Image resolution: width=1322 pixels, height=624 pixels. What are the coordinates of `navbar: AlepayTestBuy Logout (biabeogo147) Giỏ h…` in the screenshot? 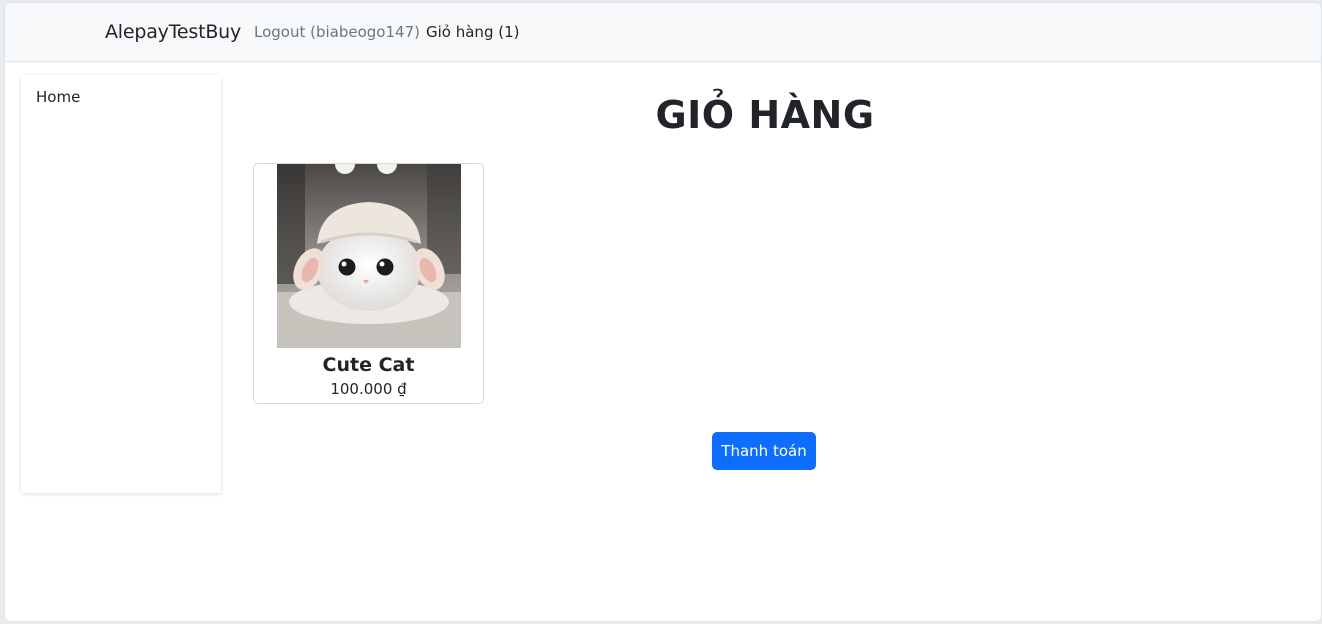 It's located at (663, 32).